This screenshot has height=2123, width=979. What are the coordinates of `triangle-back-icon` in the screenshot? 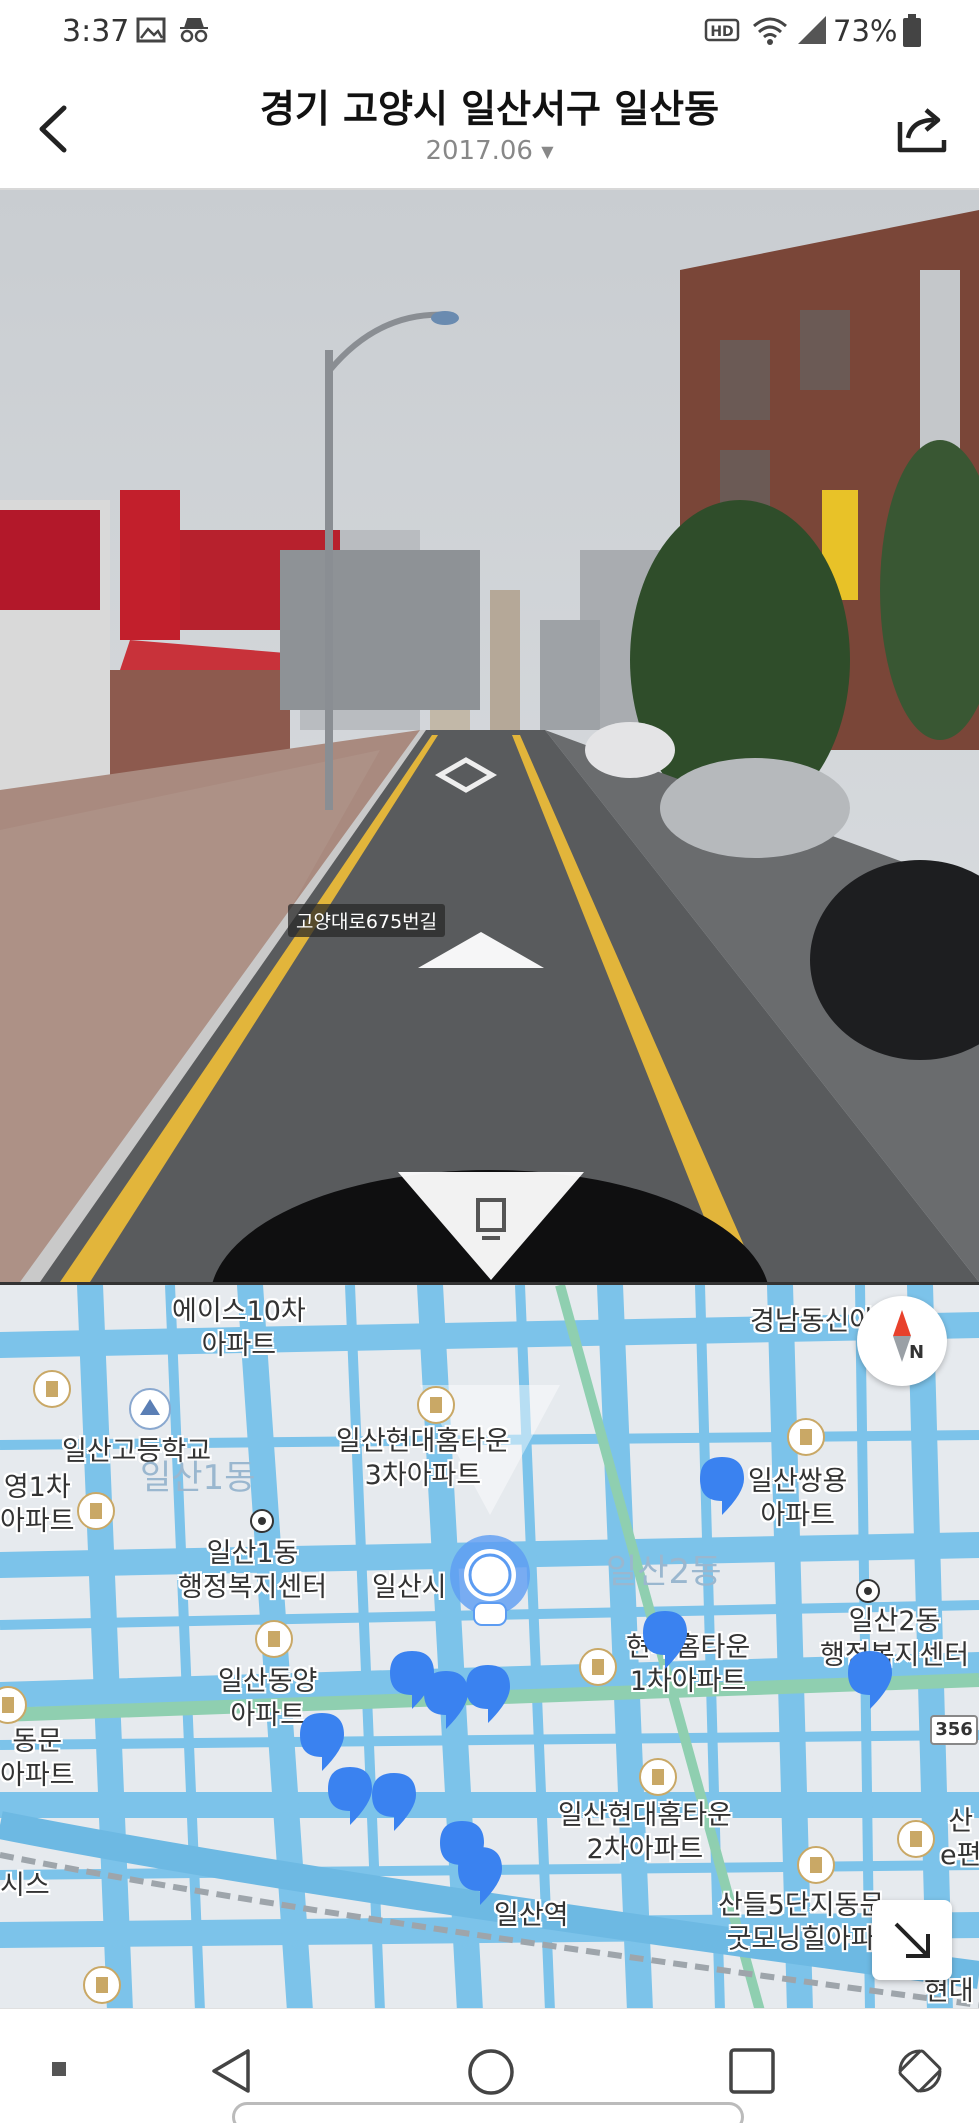 It's located at (231, 2071).